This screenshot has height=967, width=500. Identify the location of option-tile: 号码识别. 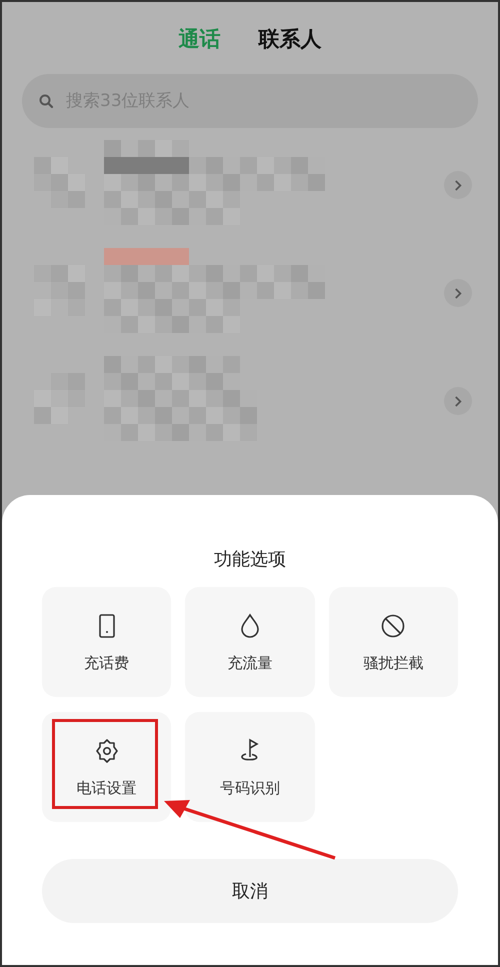
(250, 767).